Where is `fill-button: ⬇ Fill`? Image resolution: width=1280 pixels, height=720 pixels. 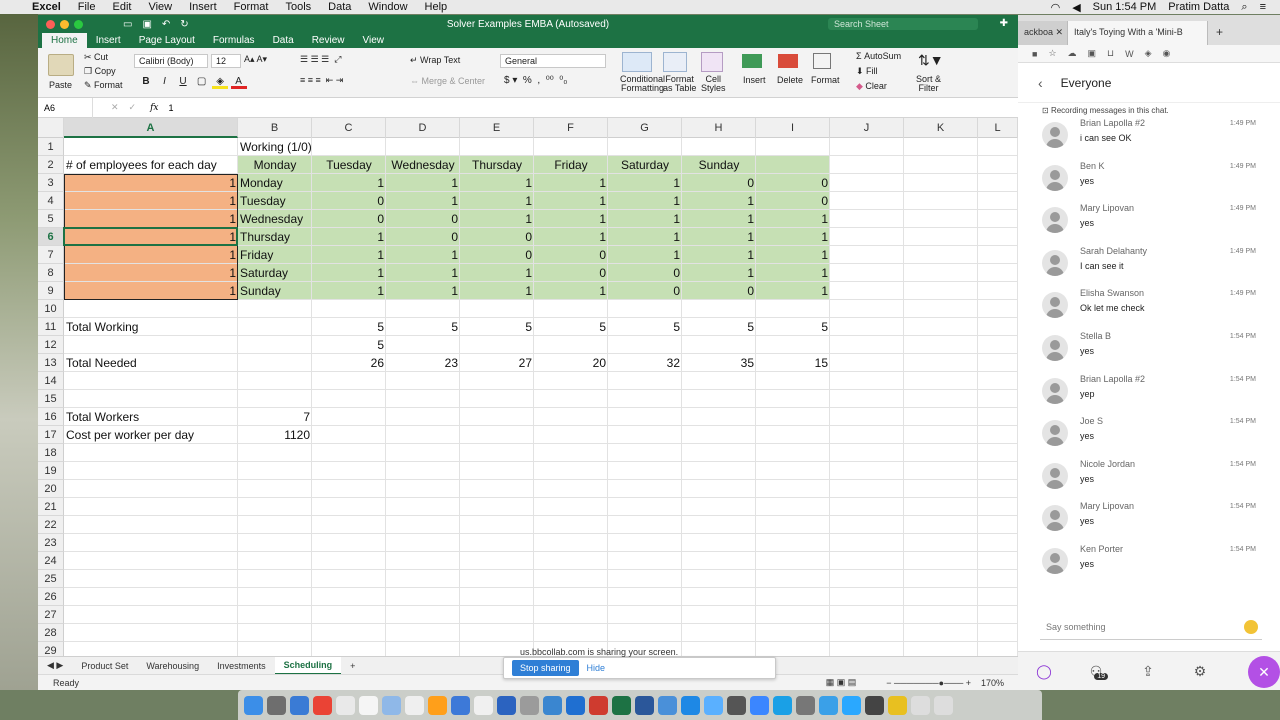
fill-button: ⬇ Fill is located at coordinates (867, 71).